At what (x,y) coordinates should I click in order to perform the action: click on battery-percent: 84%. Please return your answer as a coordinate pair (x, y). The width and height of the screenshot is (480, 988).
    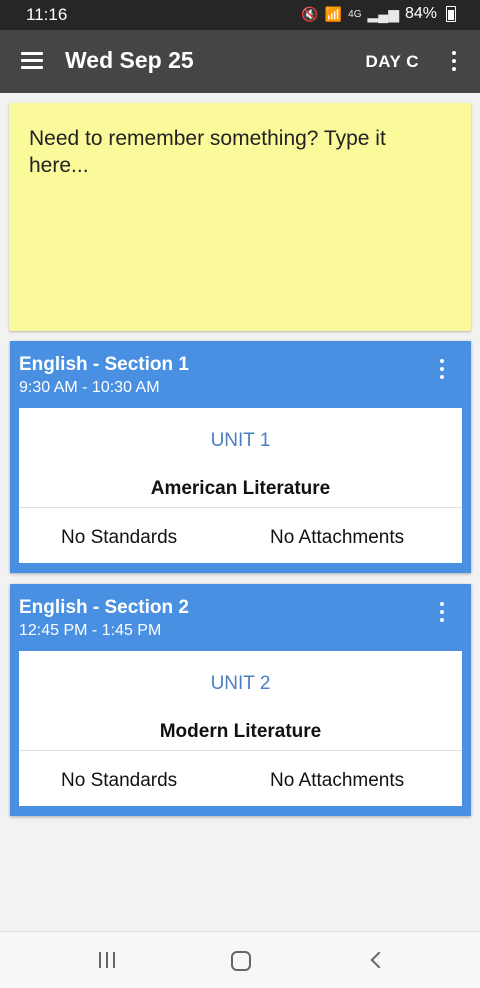
    Looking at the image, I should click on (420, 13).